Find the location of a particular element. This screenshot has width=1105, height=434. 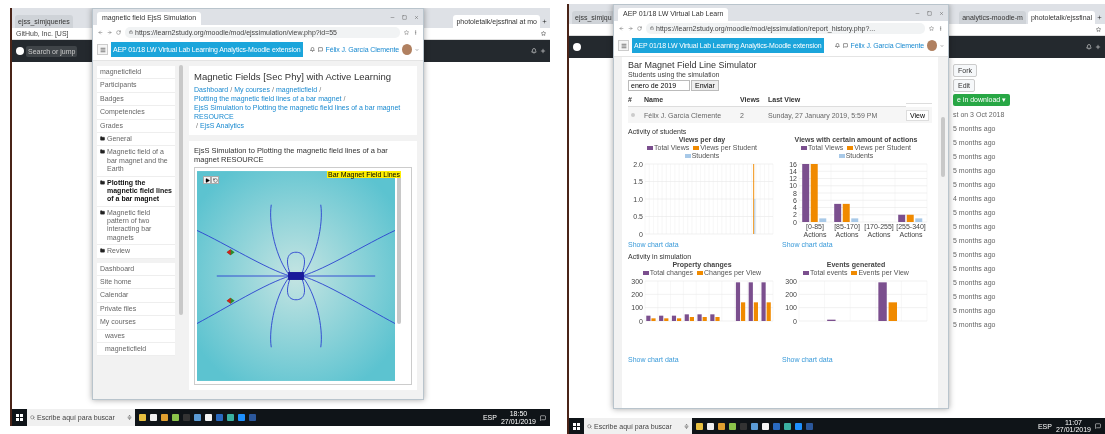

reset-icon is located at coordinates (215, 180).